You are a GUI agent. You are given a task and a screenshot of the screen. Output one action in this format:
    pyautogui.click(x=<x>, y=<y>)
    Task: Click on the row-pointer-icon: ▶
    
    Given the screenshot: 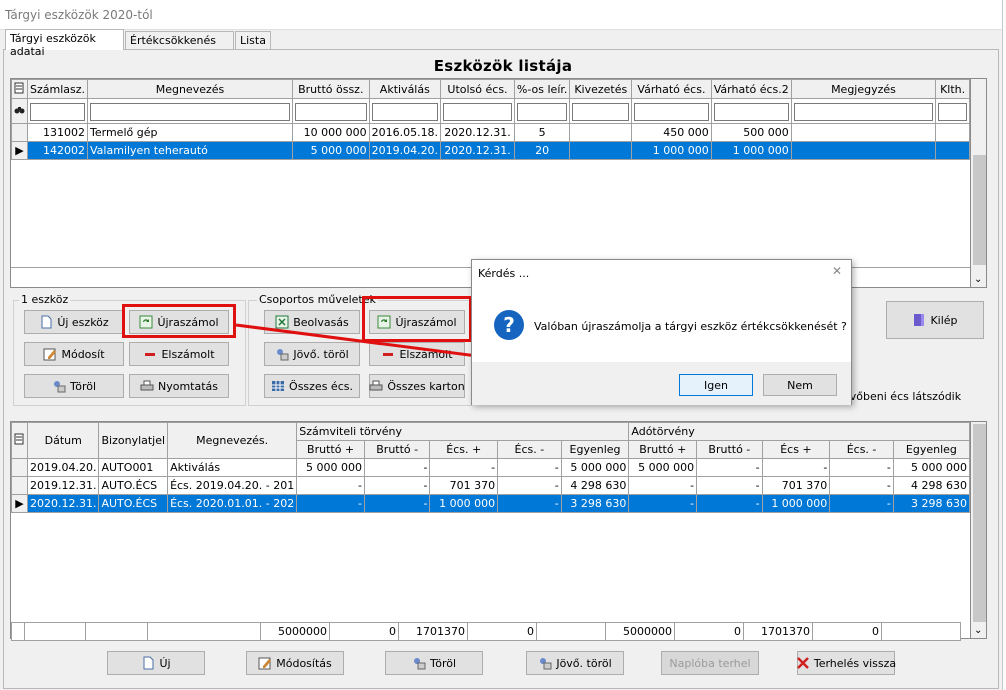 What is the action you would take?
    pyautogui.click(x=19, y=503)
    